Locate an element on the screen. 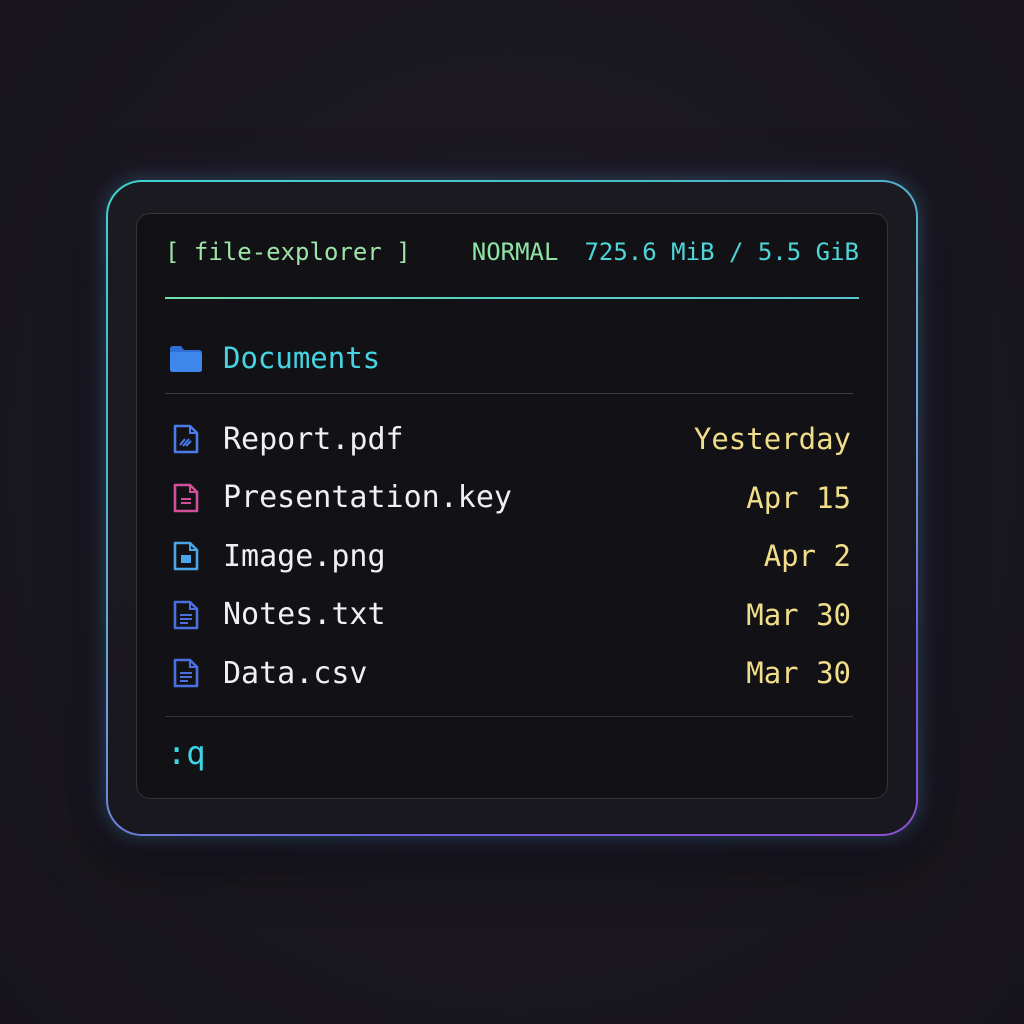 Image resolution: width=1024 pixels, height=1024 pixels. status-info: NORMAL 725.6 MiB / 5.5 GiB is located at coordinates (665, 252).